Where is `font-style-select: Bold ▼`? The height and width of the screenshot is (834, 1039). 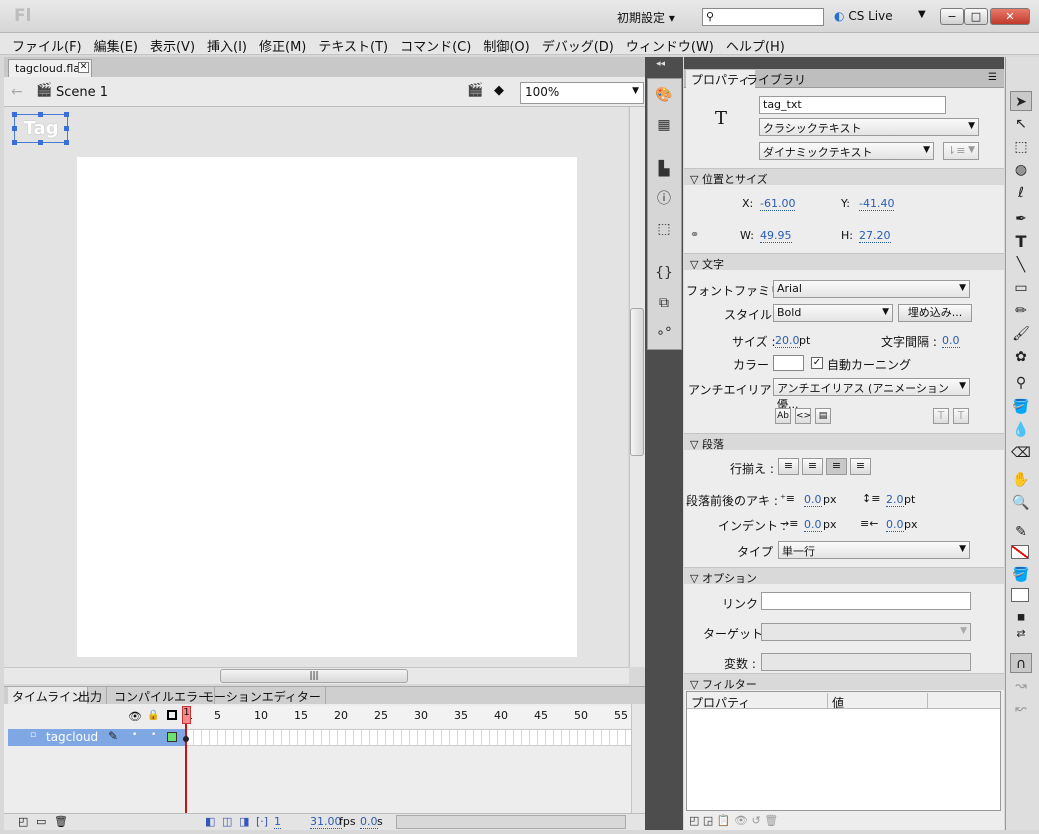
font-style-select: Bold ▼ is located at coordinates (833, 313).